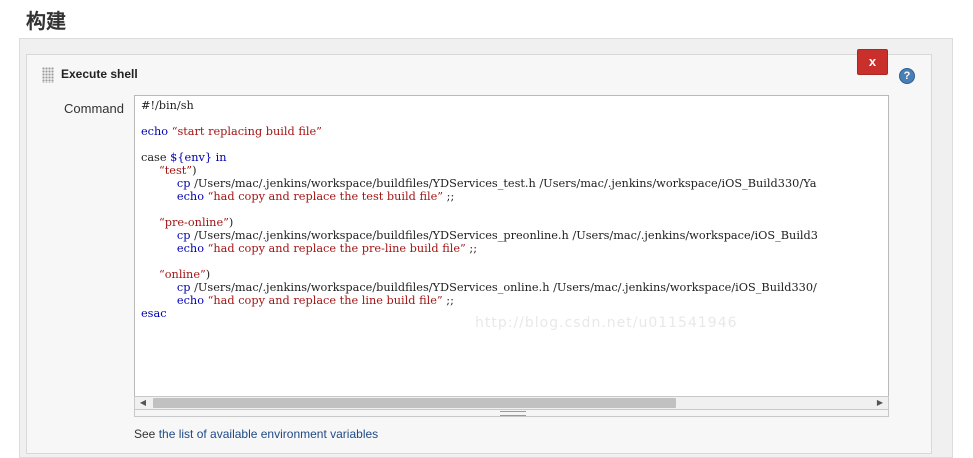 The image size is (973, 458). I want to click on scroll-thumb, so click(414, 403).